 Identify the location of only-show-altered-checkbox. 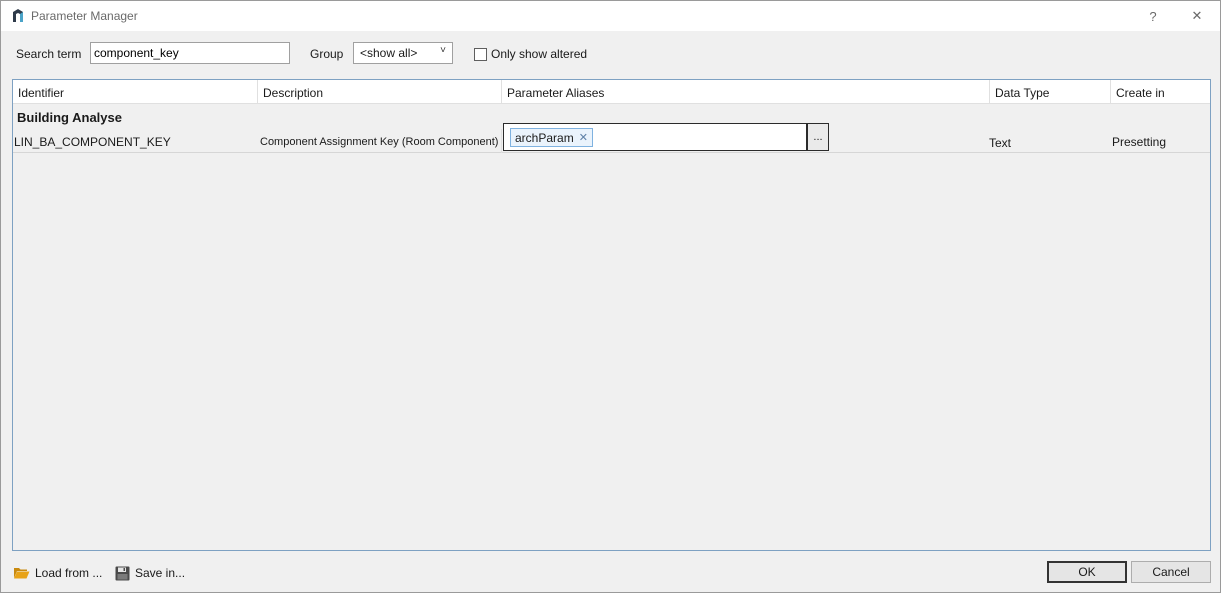
(480, 54).